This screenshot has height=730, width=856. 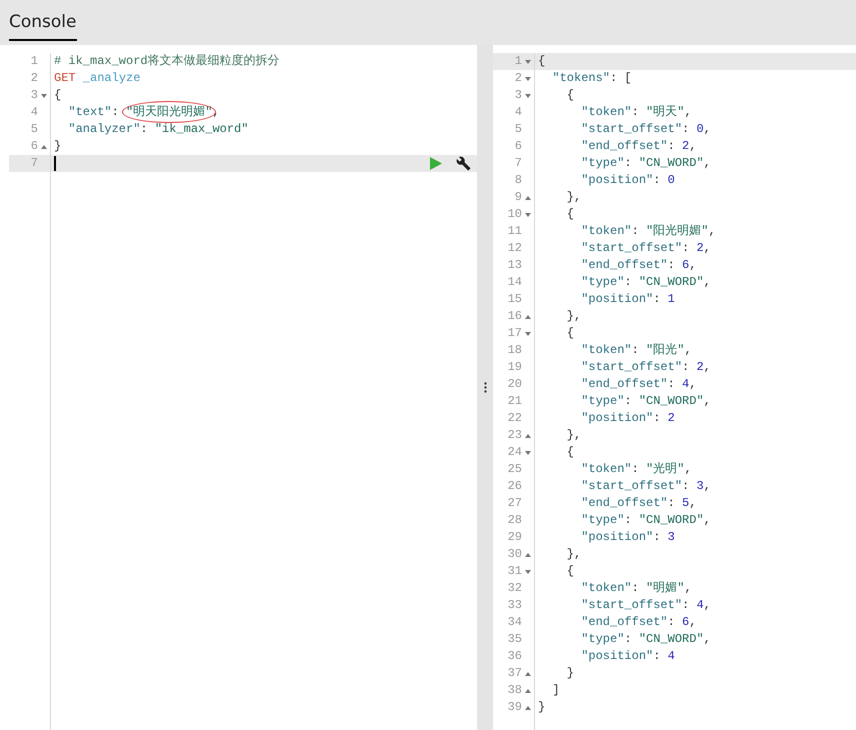 I want to click on line-number: 15, so click(x=515, y=299).